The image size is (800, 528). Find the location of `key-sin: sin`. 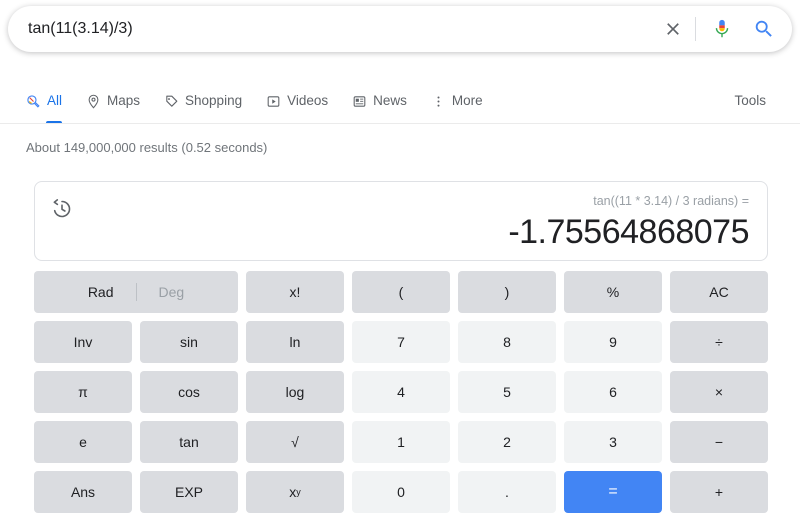

key-sin: sin is located at coordinates (189, 342).